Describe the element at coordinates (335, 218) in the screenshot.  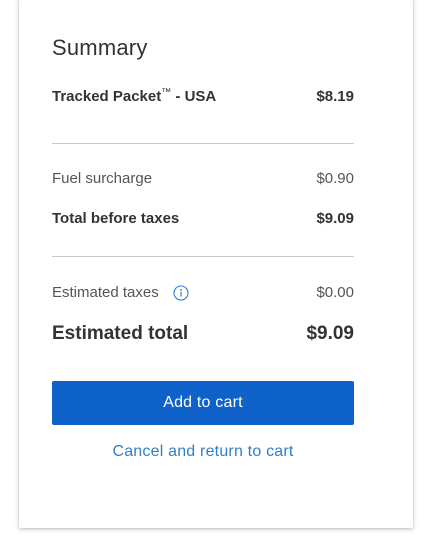
I see `total-before-taxes-value: $9.09` at that location.